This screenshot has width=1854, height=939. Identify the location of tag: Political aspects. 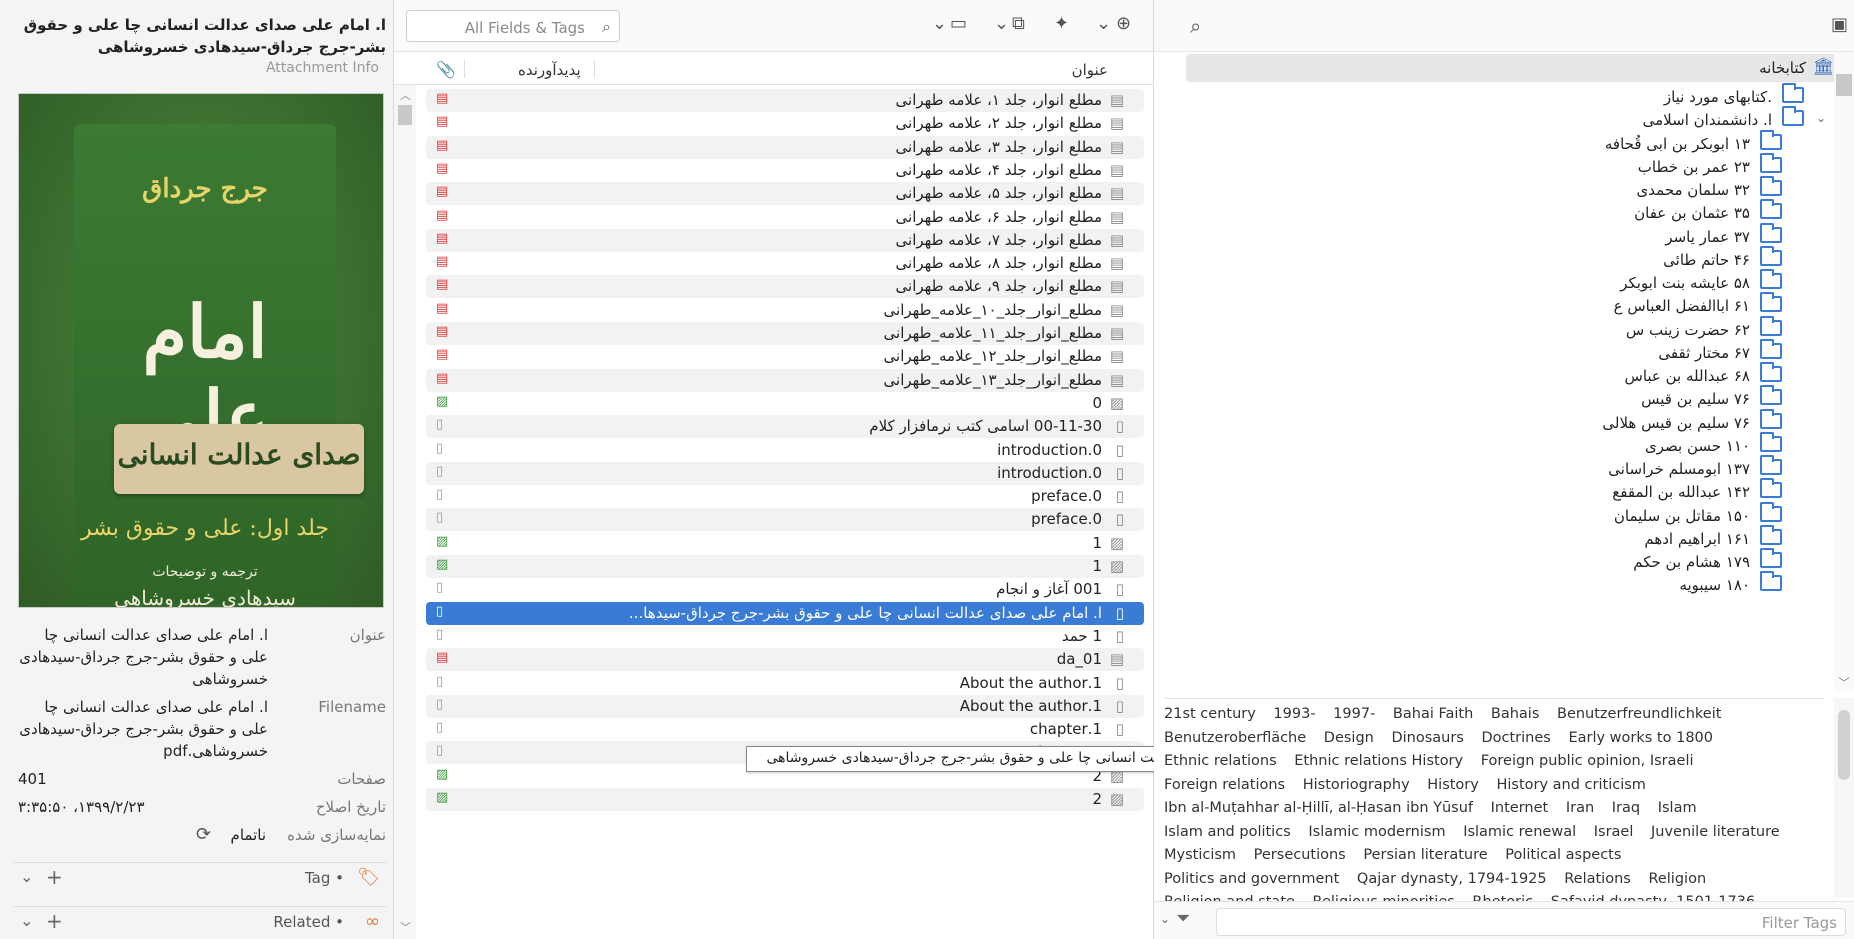
(1563, 855).